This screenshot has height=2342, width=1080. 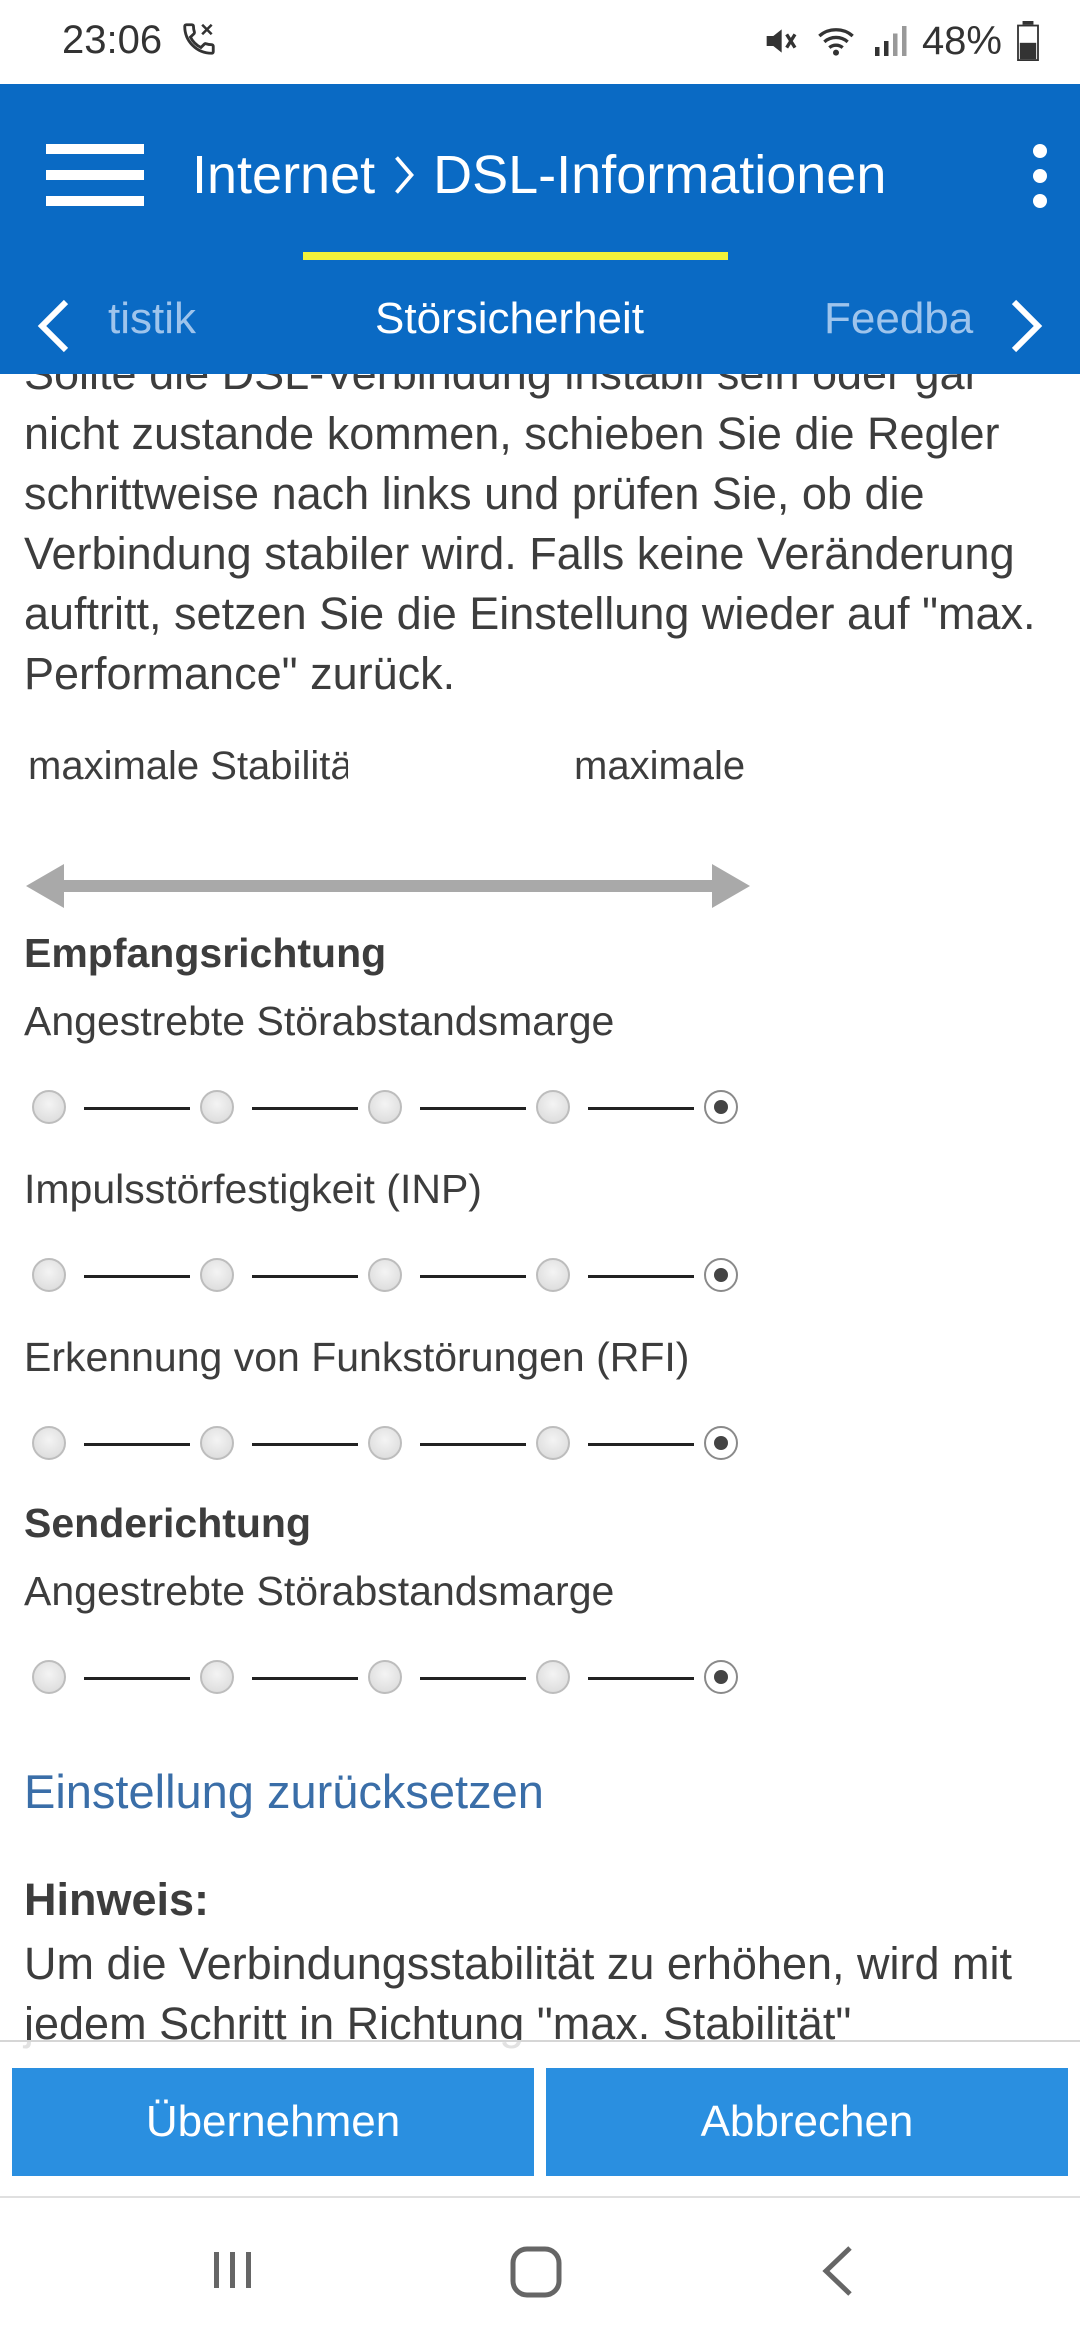 What do you see at coordinates (961, 40) in the screenshot?
I see `battery-percent: 48%` at bounding box center [961, 40].